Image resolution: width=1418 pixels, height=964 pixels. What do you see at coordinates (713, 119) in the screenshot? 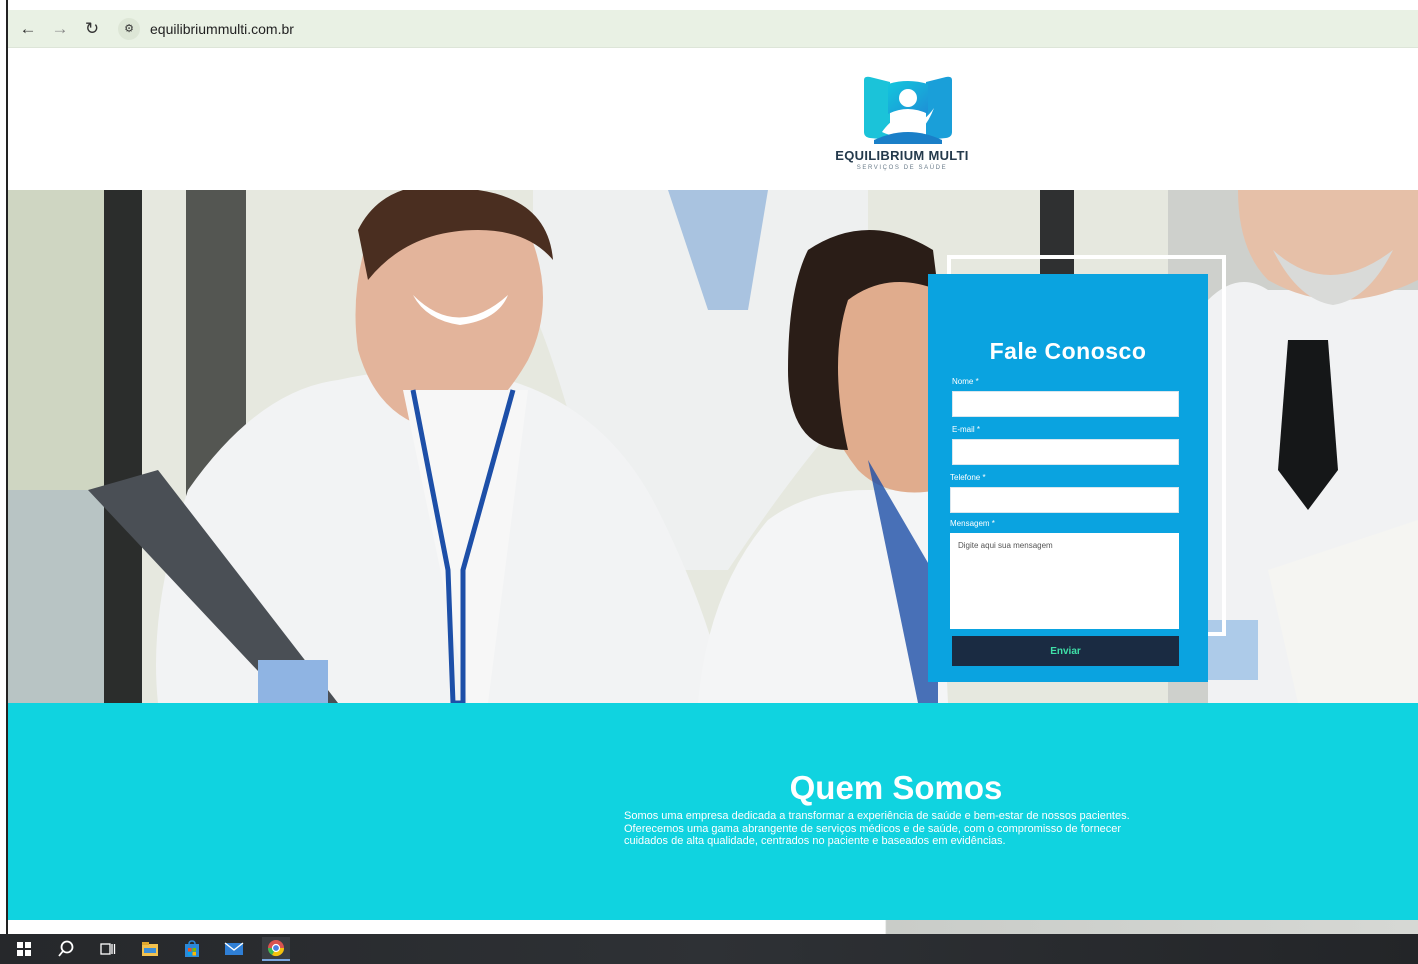
I see `site-header: EQUILIBRIUM MULTI SERVIÇOS DE SAÚDE` at bounding box center [713, 119].